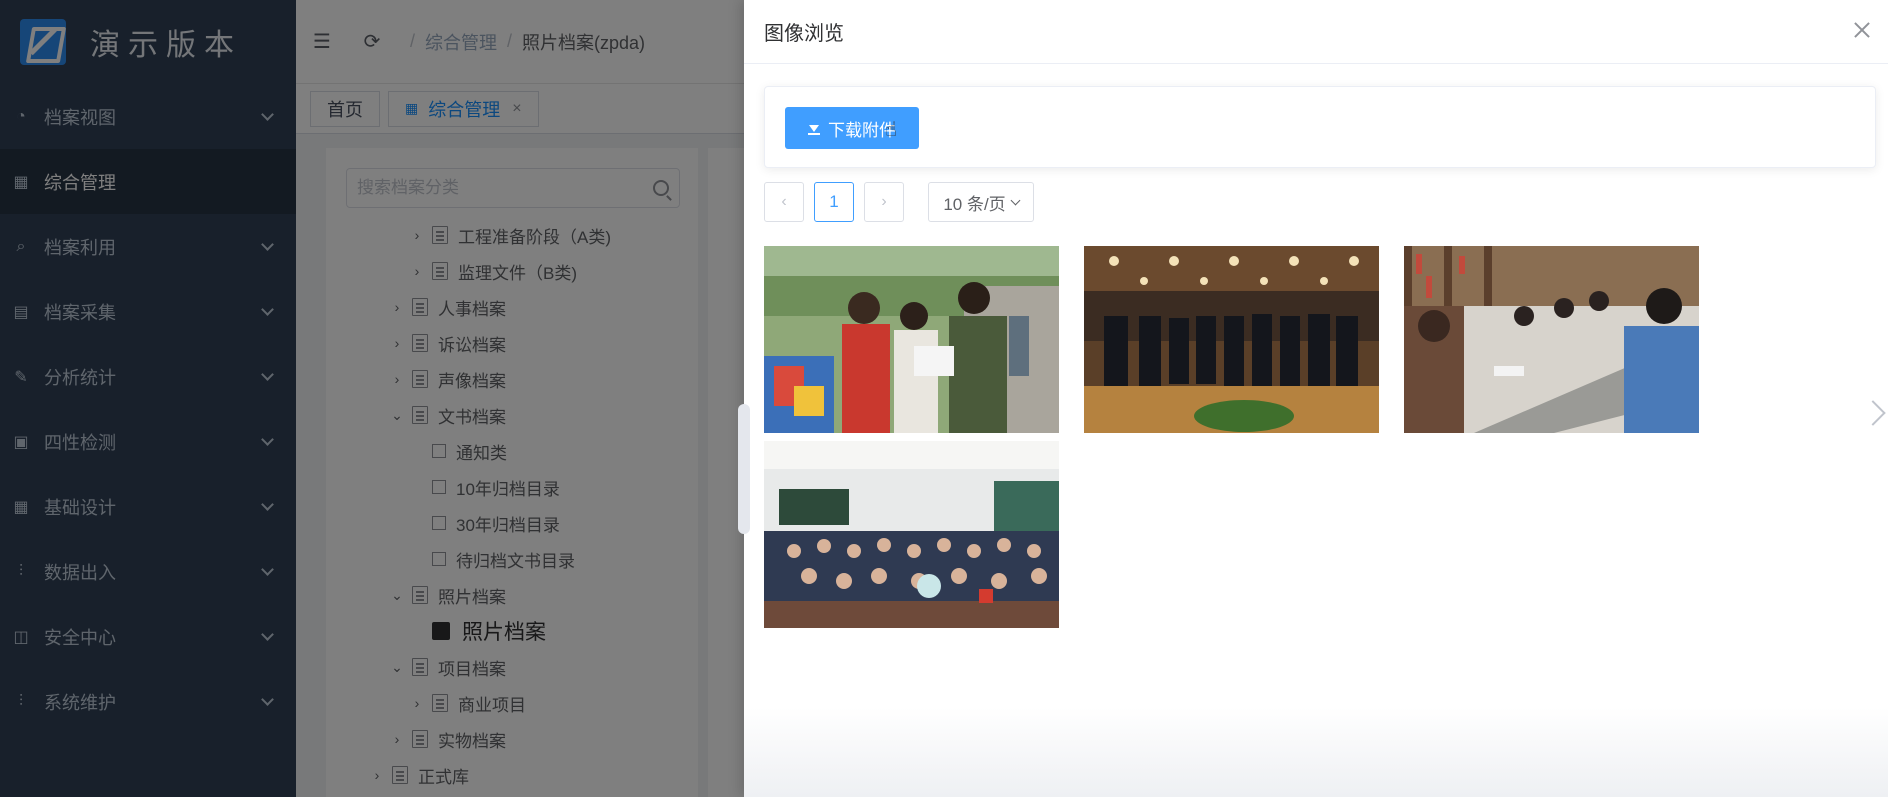 The height and width of the screenshot is (797, 1888). Describe the element at coordinates (1862, 30) in the screenshot. I see `close-icon` at that location.